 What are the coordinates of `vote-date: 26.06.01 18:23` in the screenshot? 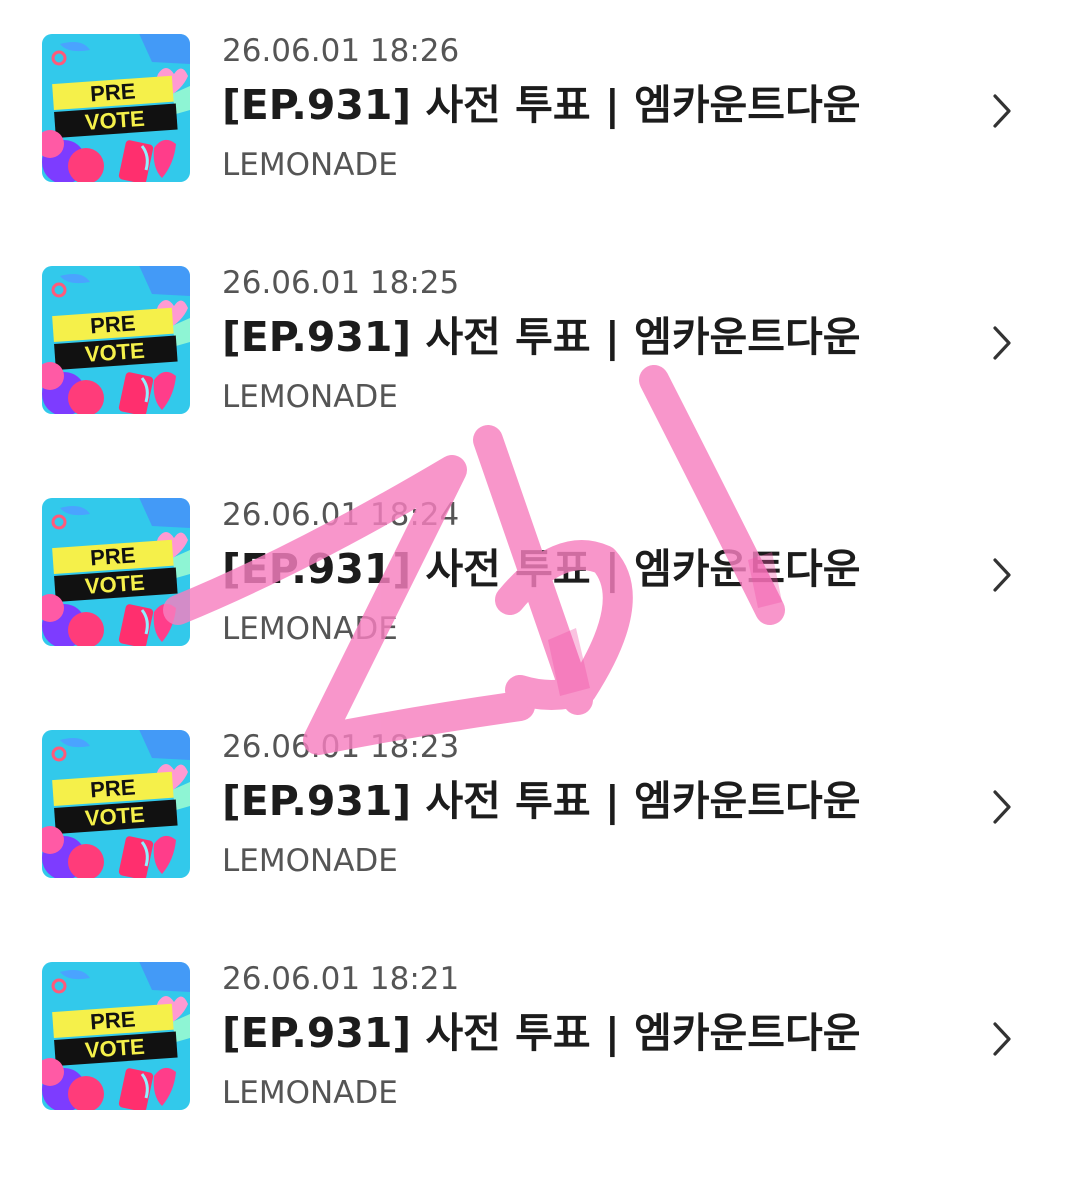 It's located at (341, 747).